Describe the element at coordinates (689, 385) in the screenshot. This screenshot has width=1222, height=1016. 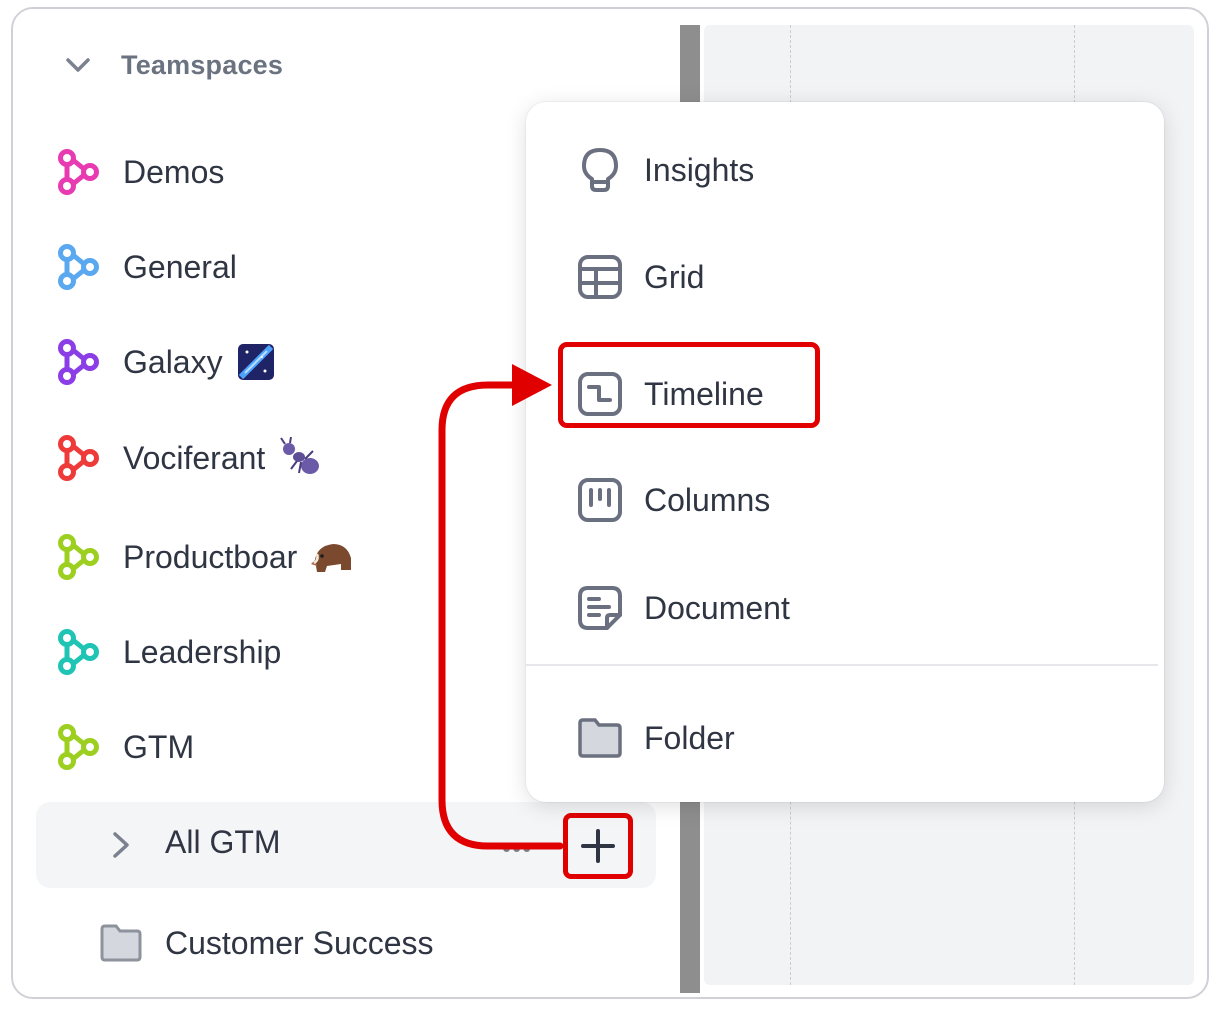
I see `timeline-highlight-box` at that location.